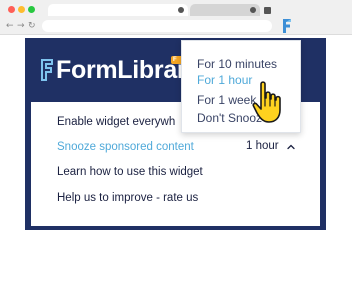 The width and height of the screenshot is (352, 304). What do you see at coordinates (237, 64) in the screenshot?
I see `snooze-option-10-minutes: For 10 minutes` at bounding box center [237, 64].